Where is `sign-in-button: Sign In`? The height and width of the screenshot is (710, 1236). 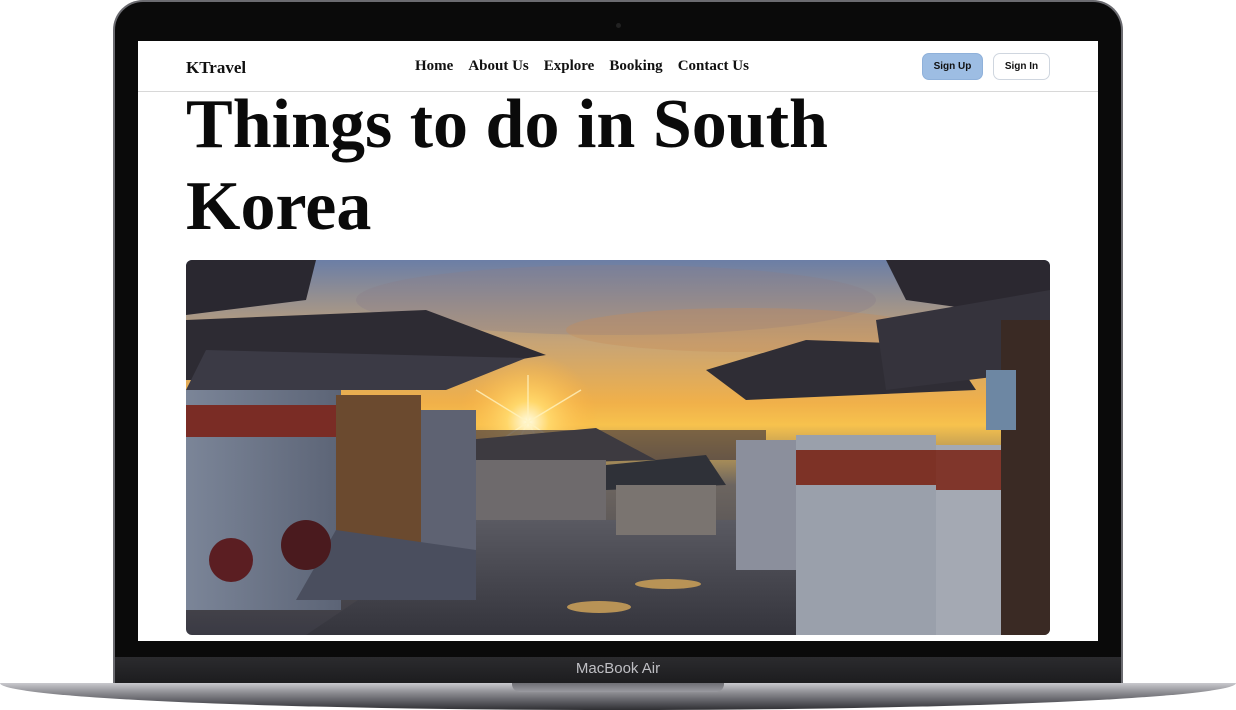
sign-in-button: Sign In is located at coordinates (1021, 66).